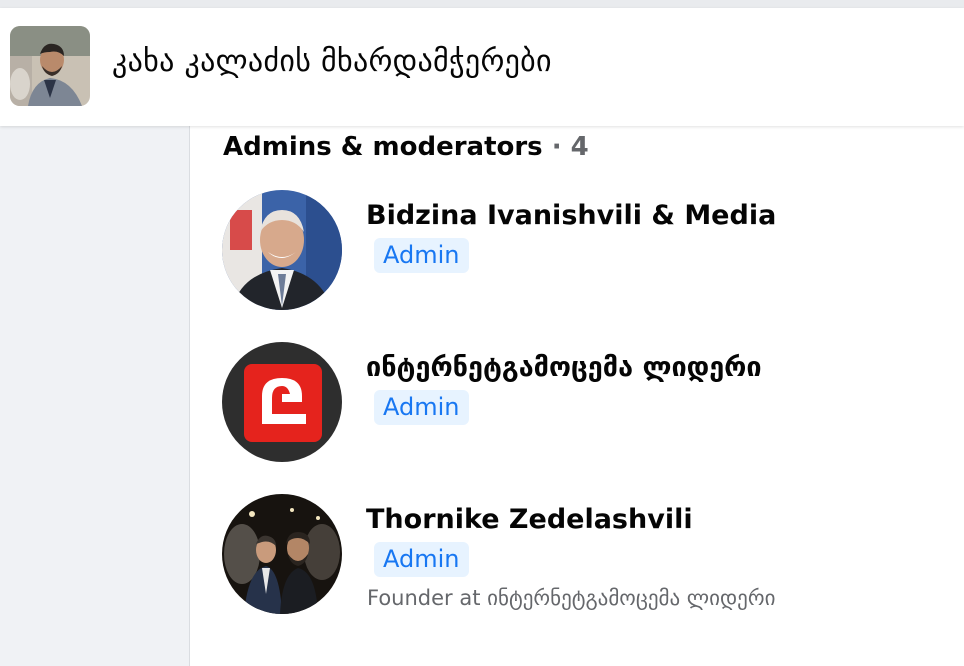 The height and width of the screenshot is (666, 964). Describe the element at coordinates (332, 61) in the screenshot. I see `group-title: კახა კალაძის მხარდამჭერები` at that location.